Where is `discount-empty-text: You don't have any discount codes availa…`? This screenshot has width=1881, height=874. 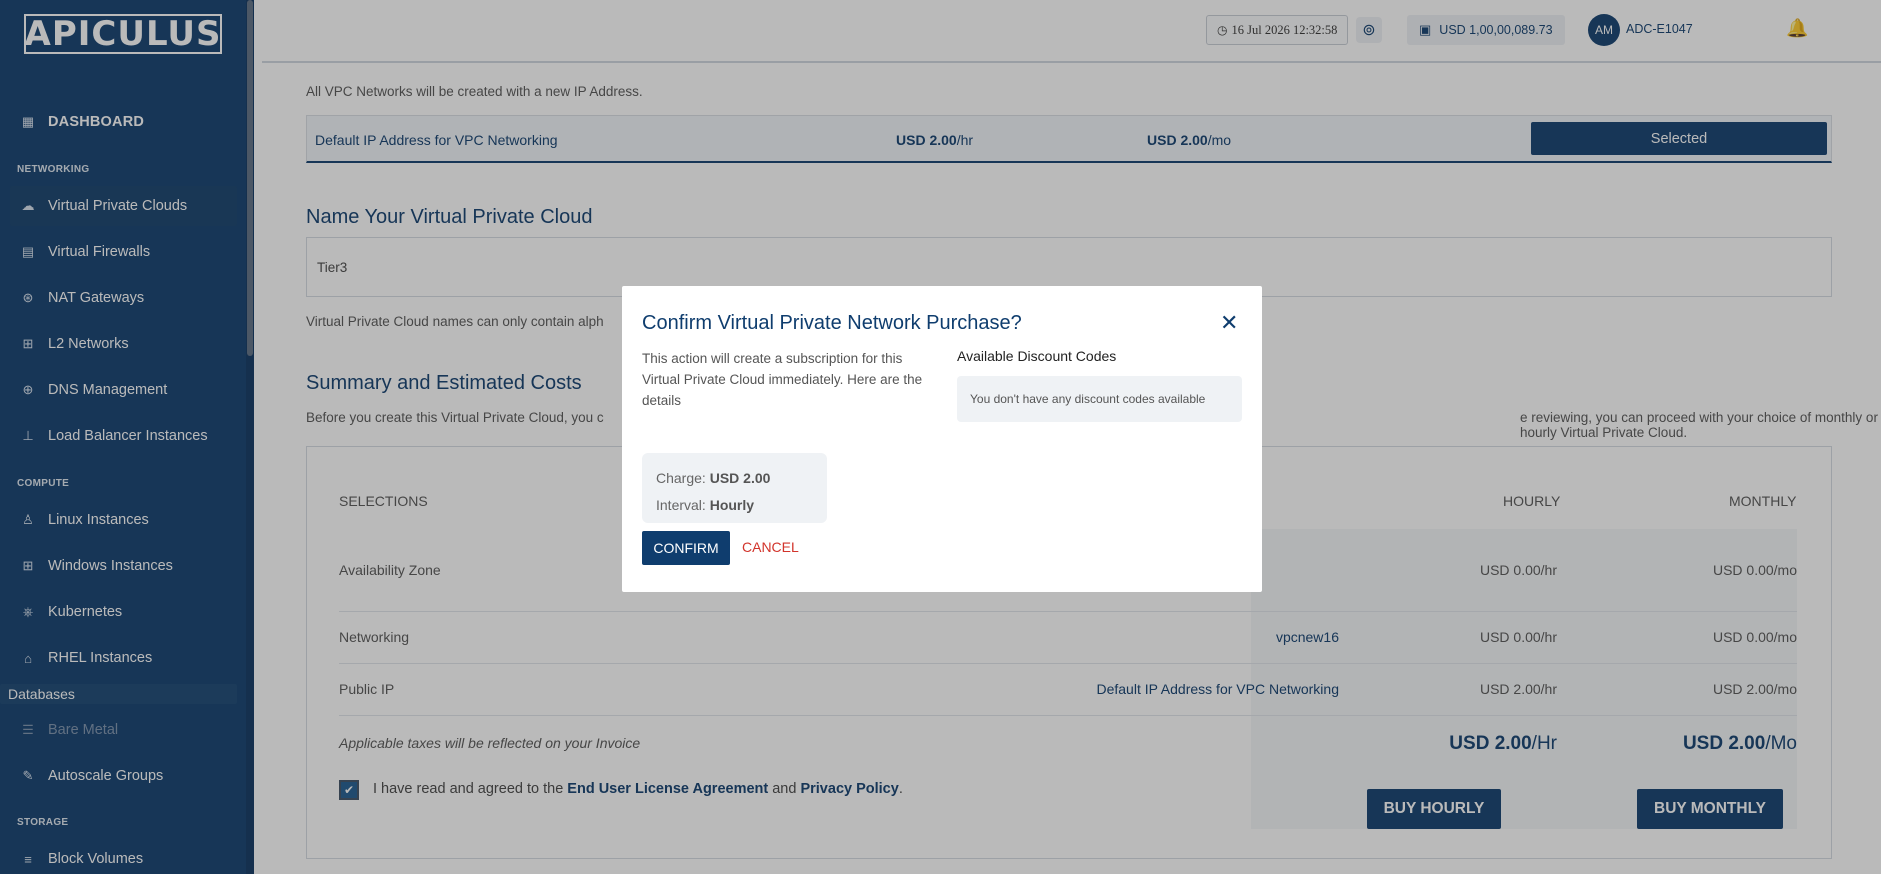 discount-empty-text: You don't have any discount codes availa… is located at coordinates (1088, 399).